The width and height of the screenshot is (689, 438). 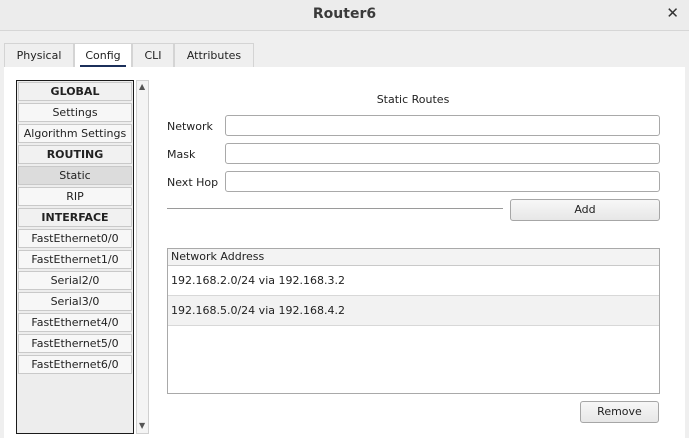 I want to click on sidebar-item-serial3-0: Serial3/0, so click(x=75, y=301).